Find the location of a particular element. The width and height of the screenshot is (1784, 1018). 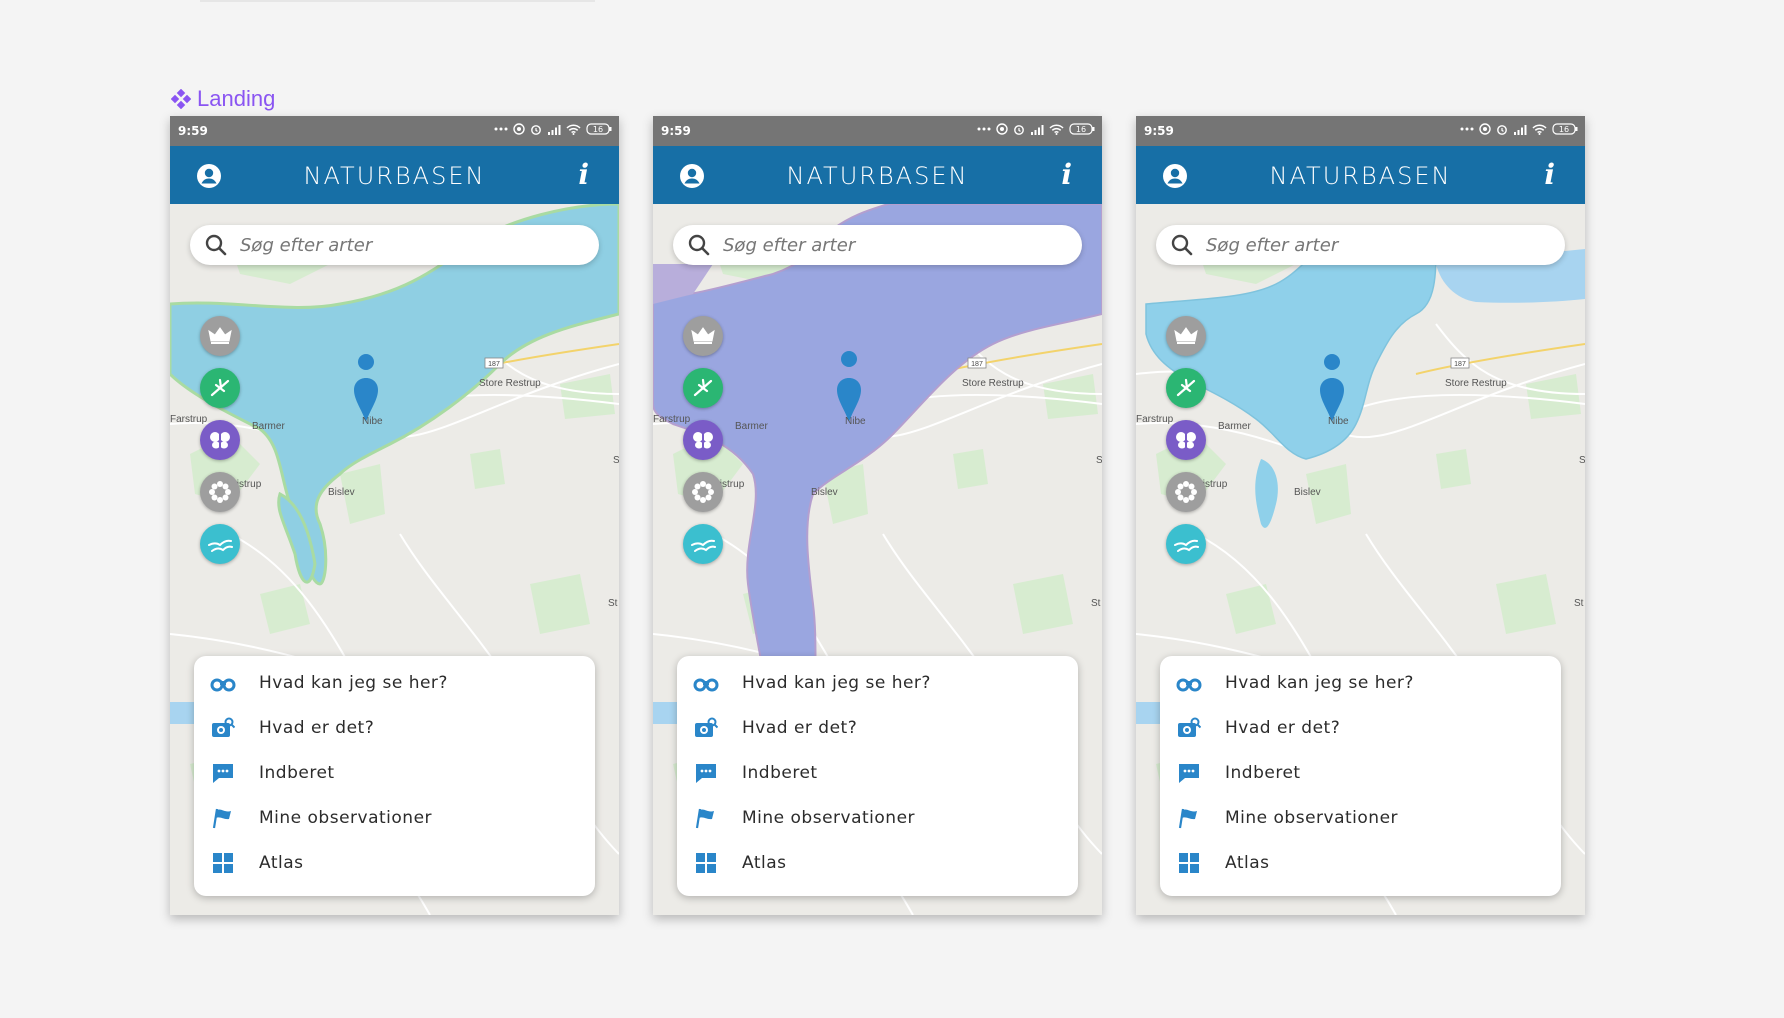

menu-item-label: Hvad kan jeg se her? is located at coordinates (1319, 683).